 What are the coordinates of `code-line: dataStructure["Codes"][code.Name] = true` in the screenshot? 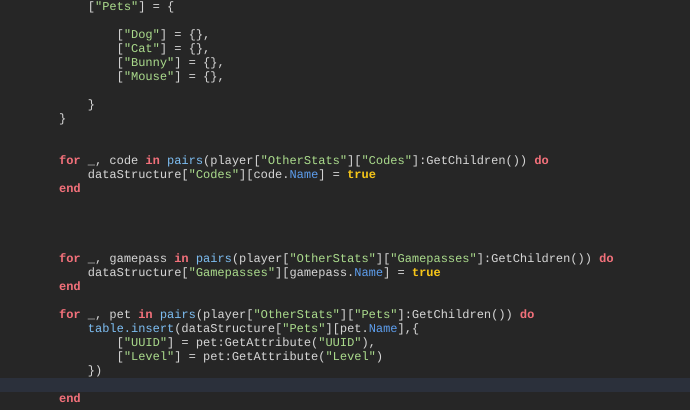 It's located at (231, 175).